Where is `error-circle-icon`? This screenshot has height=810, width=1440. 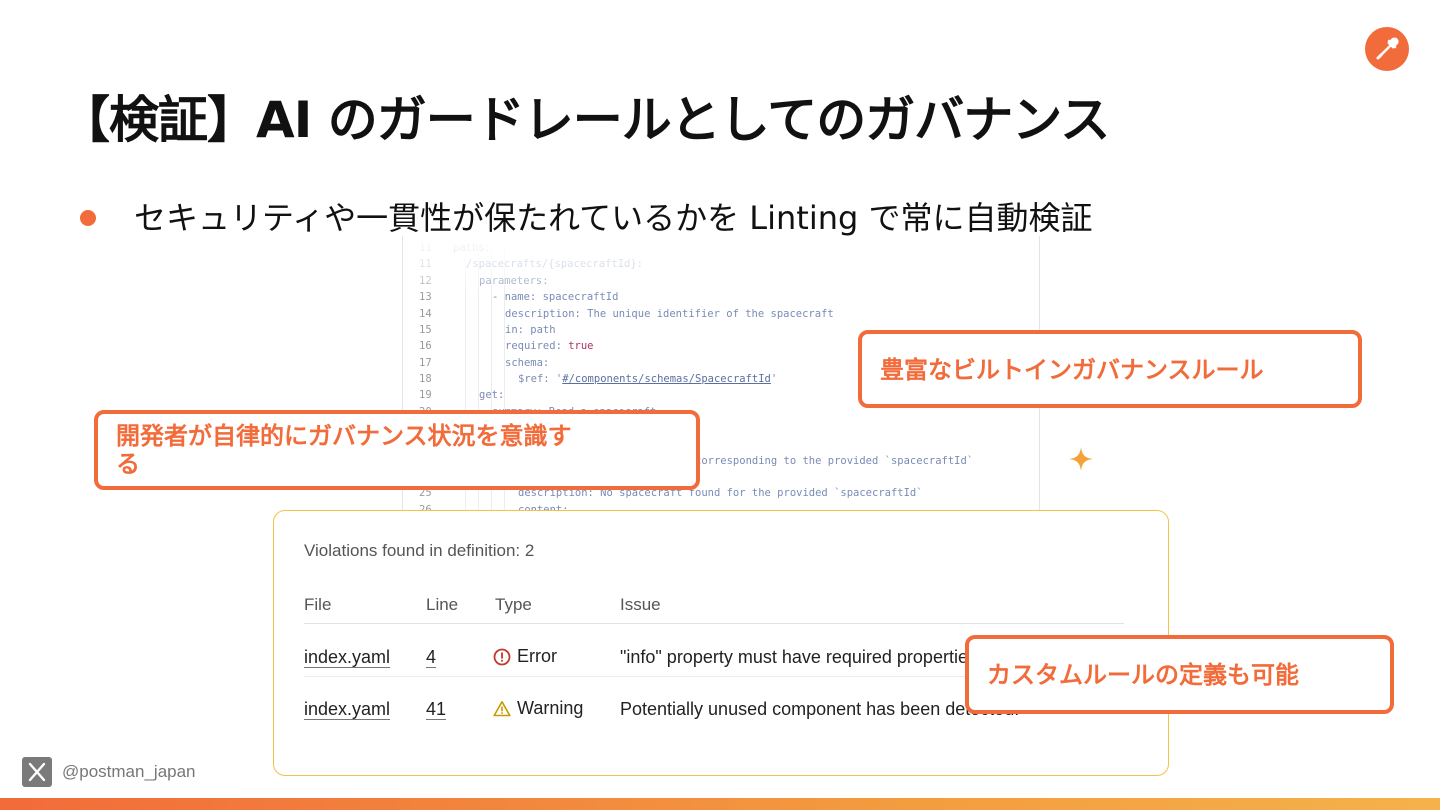 error-circle-icon is located at coordinates (502, 656).